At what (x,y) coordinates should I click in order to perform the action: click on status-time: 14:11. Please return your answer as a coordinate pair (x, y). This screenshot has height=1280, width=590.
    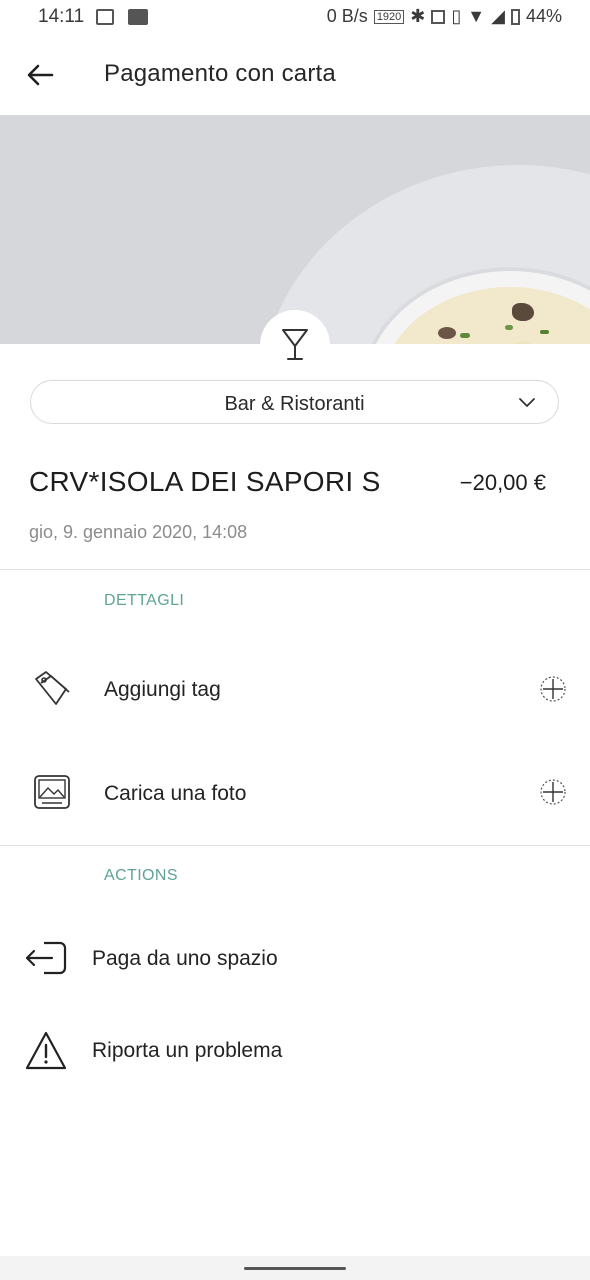
    Looking at the image, I should click on (61, 16).